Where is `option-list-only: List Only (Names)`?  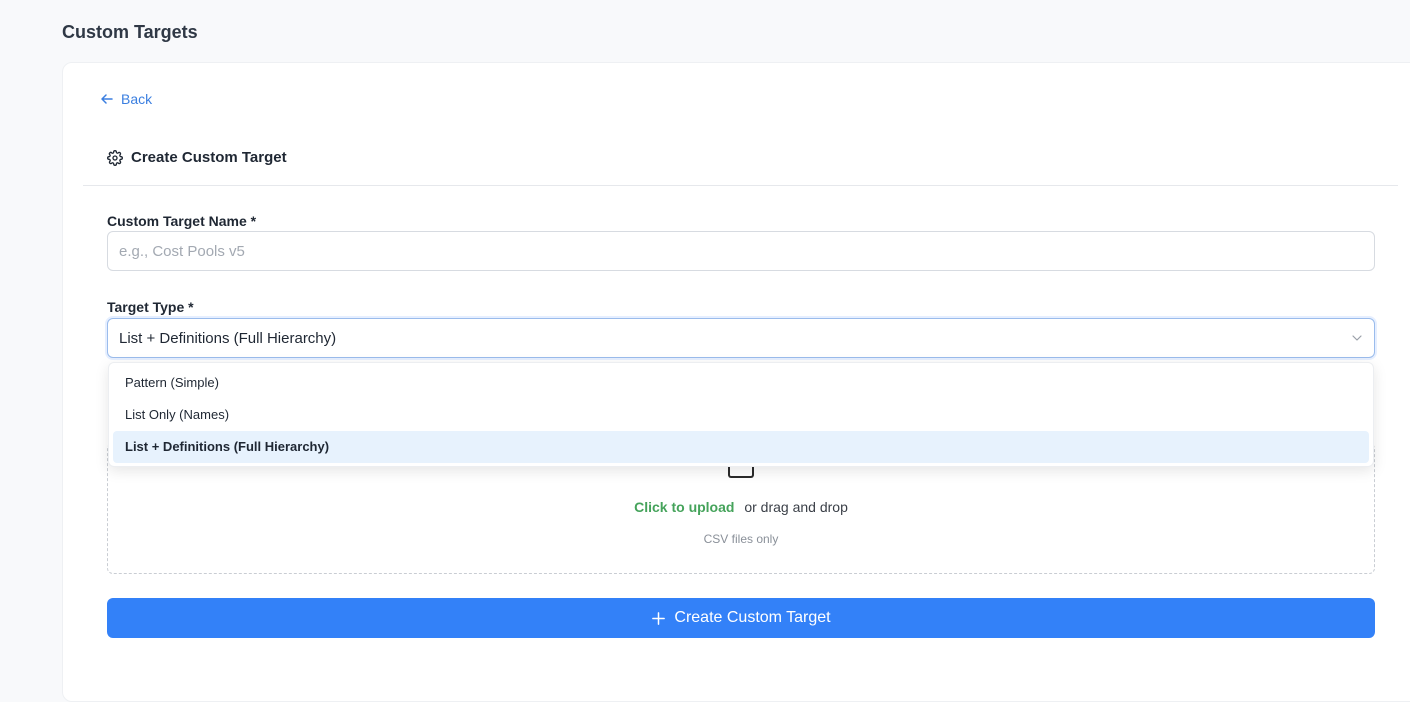
option-list-only: List Only (Names) is located at coordinates (741, 415).